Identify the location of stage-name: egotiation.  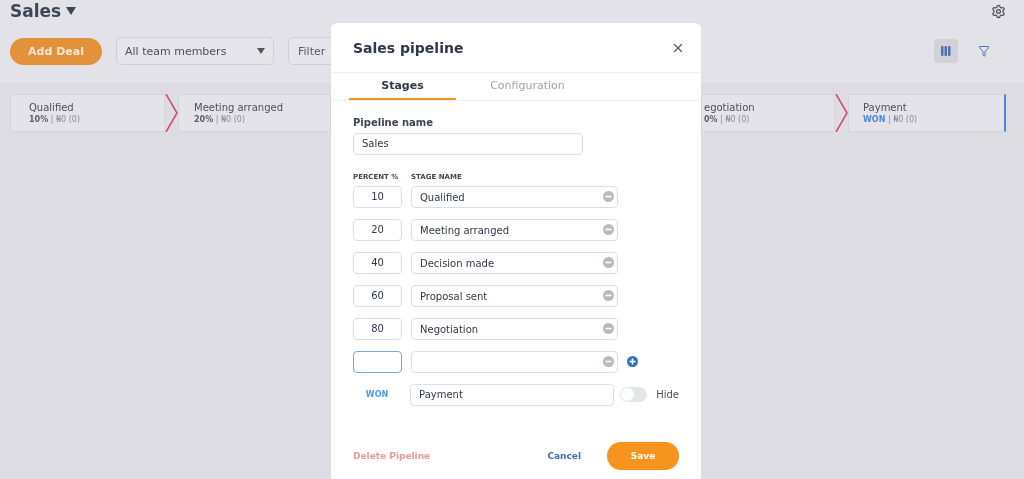
(730, 107).